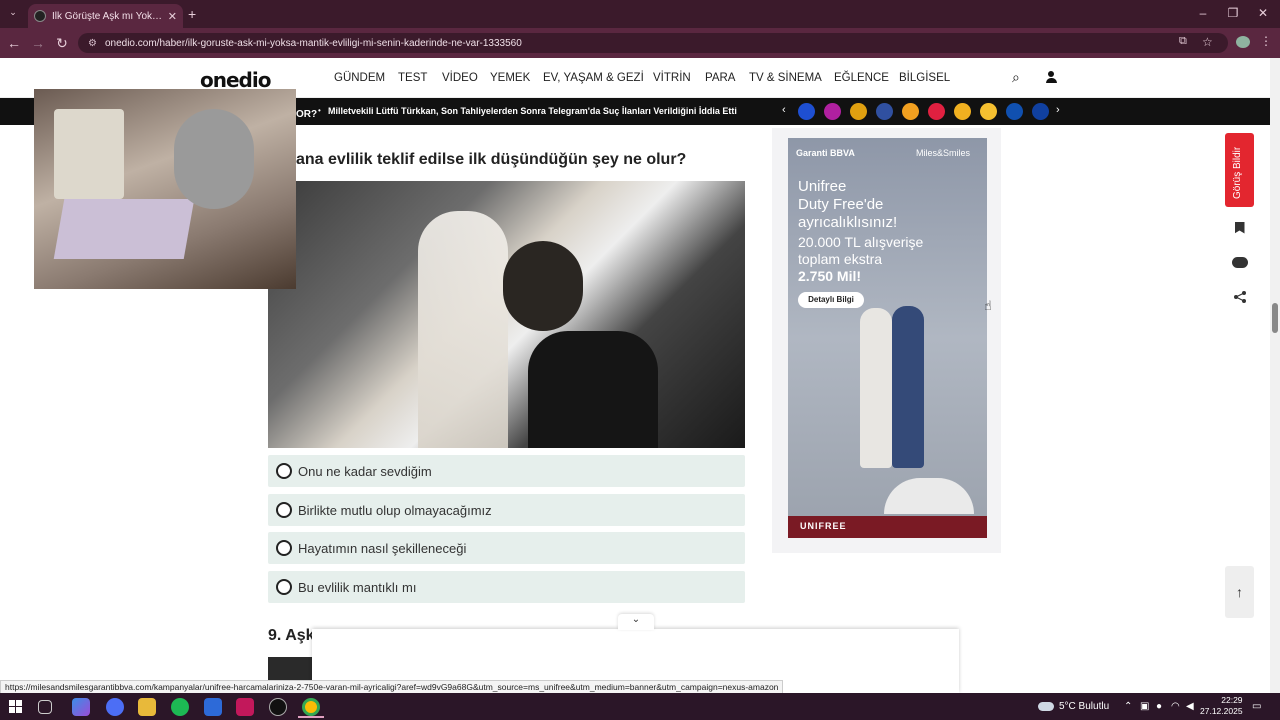 Image resolution: width=1280 pixels, height=720 pixels. I want to click on file-explorer-icon, so click(147, 707).